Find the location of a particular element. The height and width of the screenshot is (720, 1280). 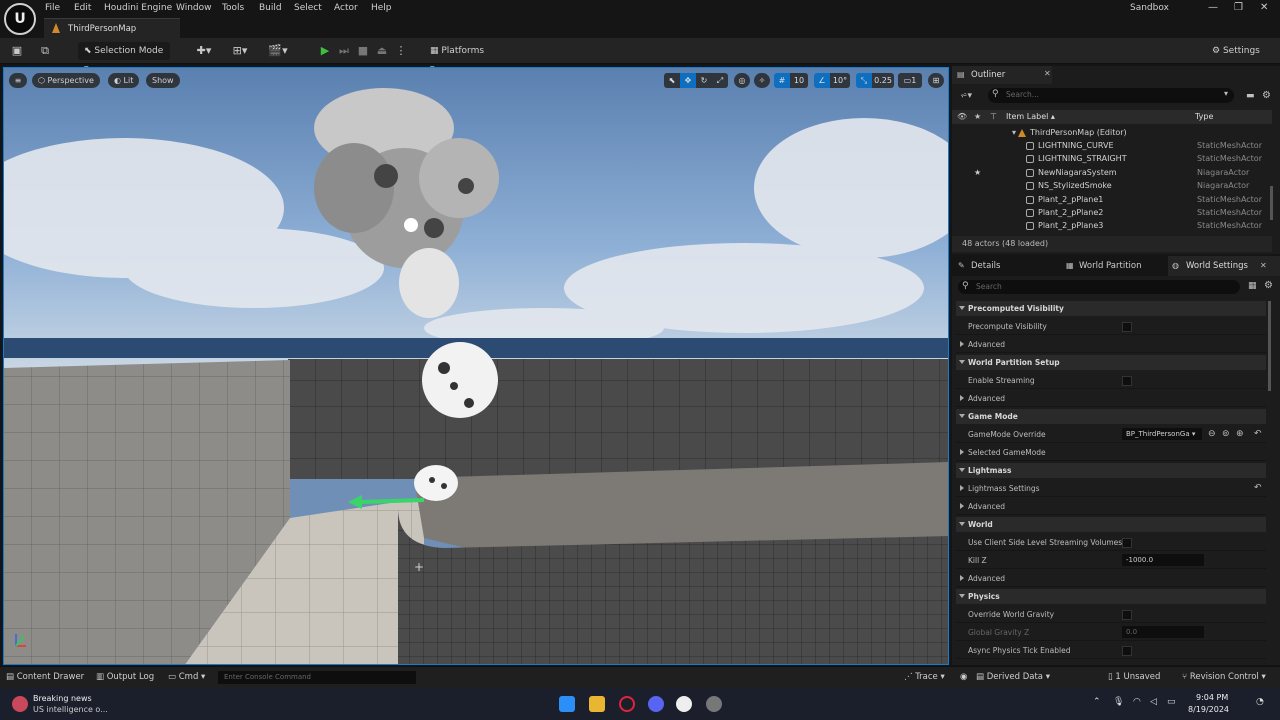

tab-world-partition: ▦ World Partition is located at coordinates (1113, 266).